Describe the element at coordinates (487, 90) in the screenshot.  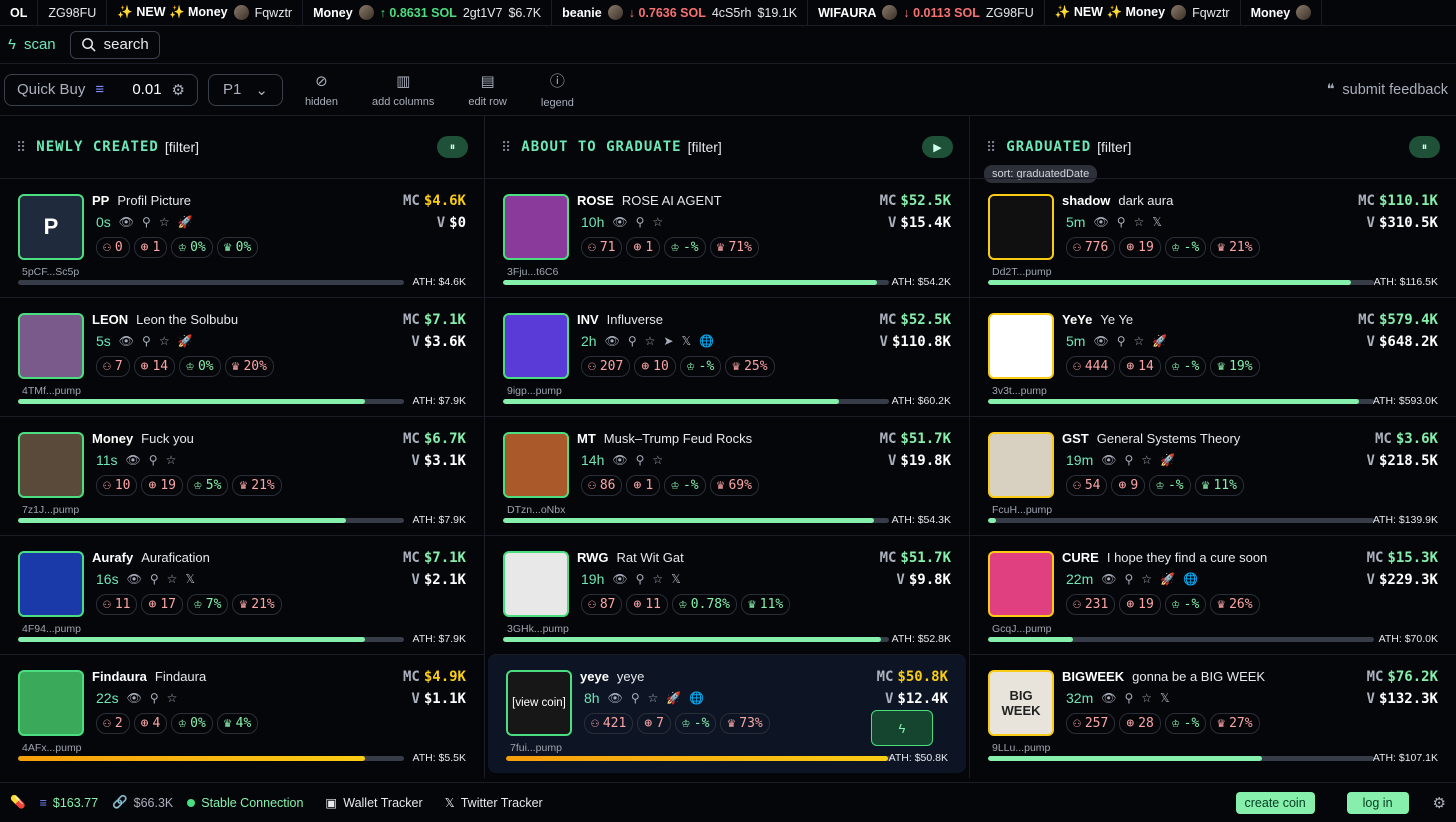
I see `edit-row-button: ▤ edit row` at that location.